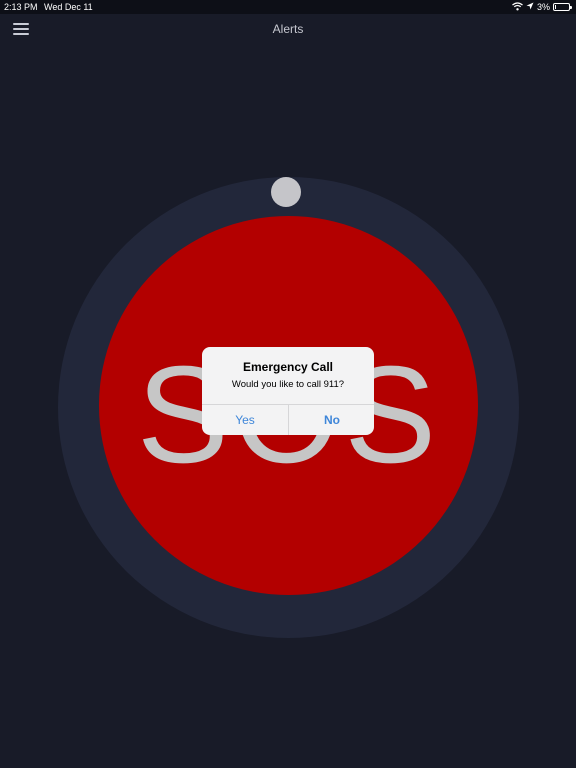 Image resolution: width=576 pixels, height=768 pixels. I want to click on ring-slider-knob, so click(286, 192).